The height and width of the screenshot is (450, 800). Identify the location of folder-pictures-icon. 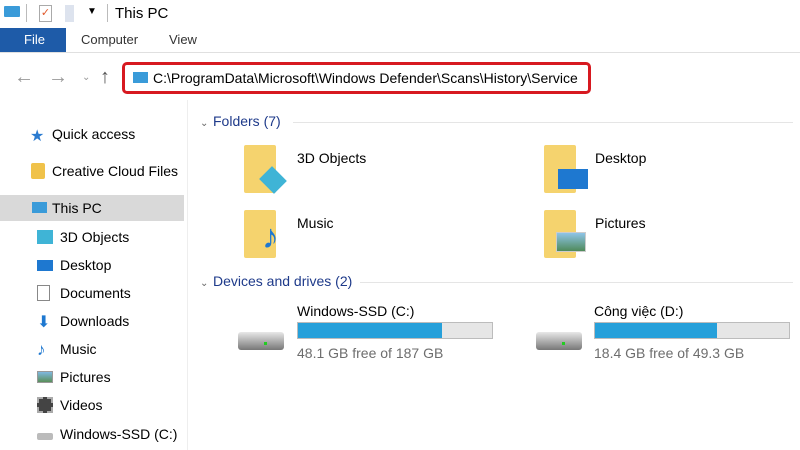
(565, 234).